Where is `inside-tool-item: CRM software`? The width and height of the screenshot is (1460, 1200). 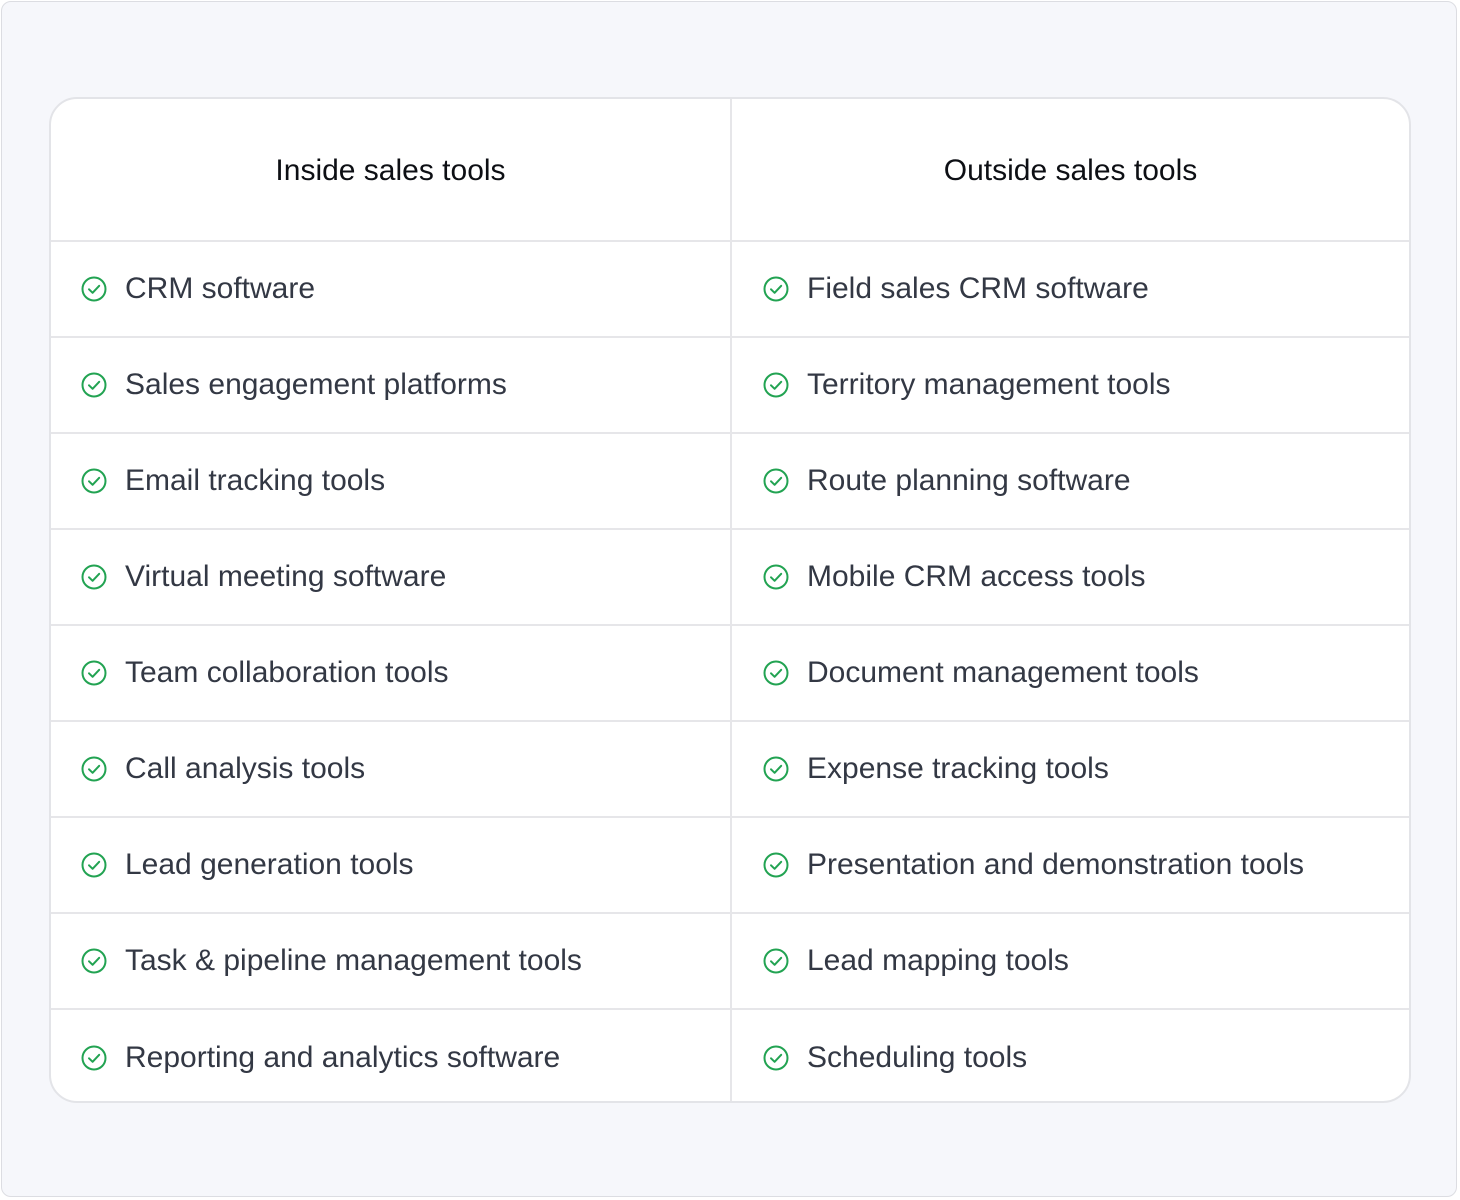 inside-tool-item: CRM software is located at coordinates (391, 290).